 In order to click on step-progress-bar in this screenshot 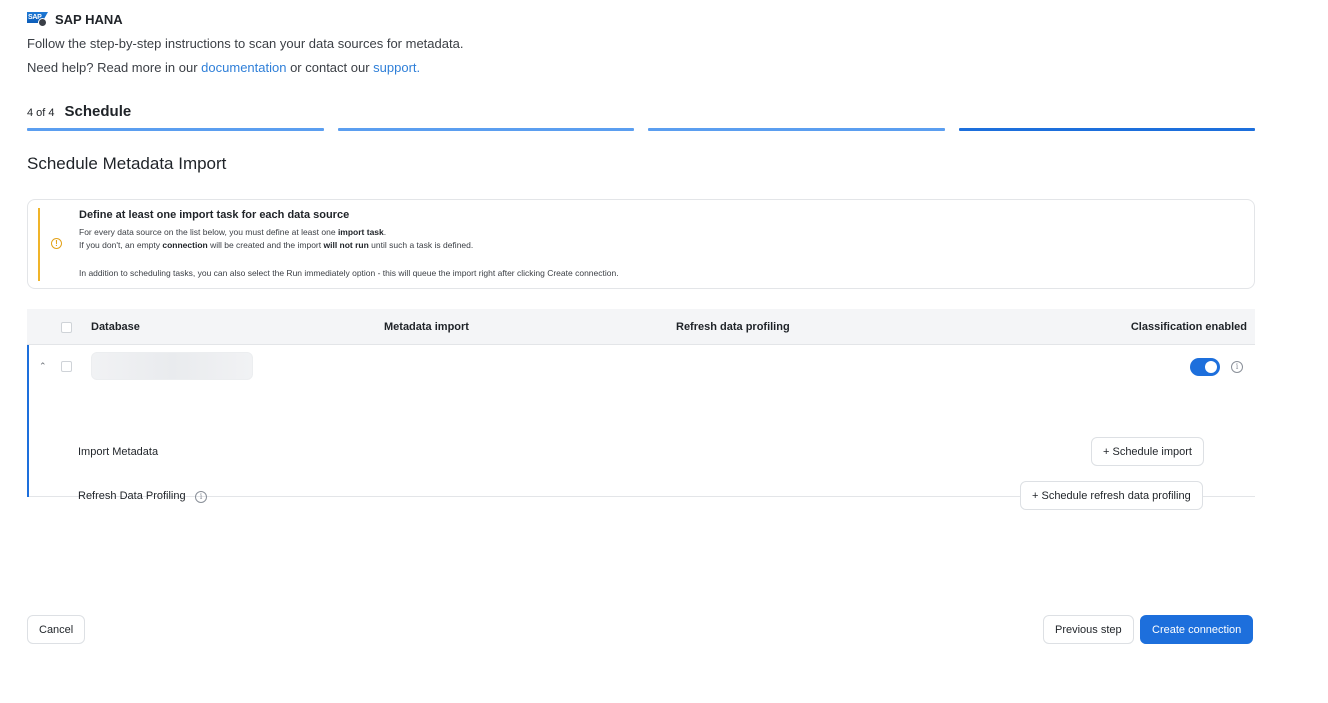, I will do `click(641, 129)`.